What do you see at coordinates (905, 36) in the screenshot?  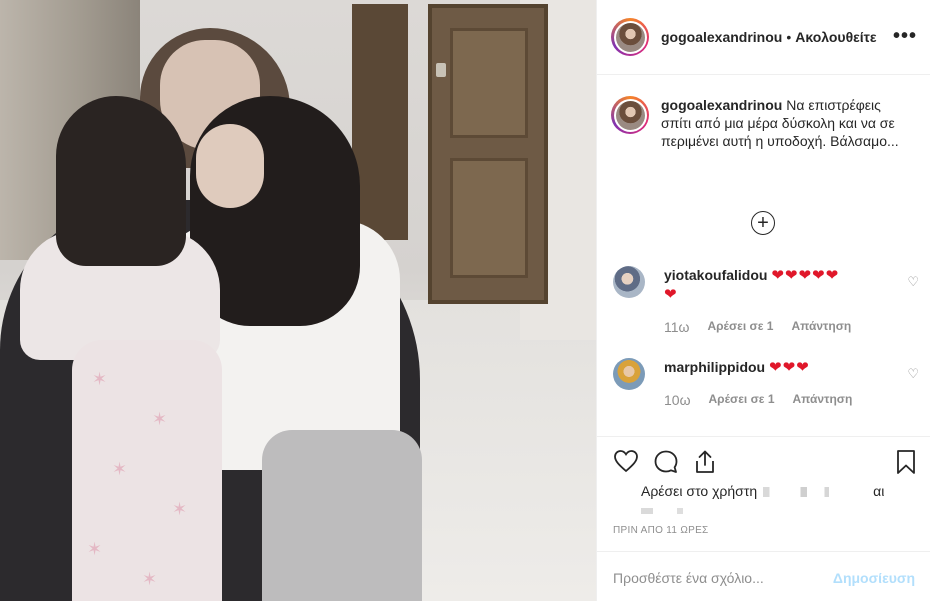 I see `more-options-icon: •••` at bounding box center [905, 36].